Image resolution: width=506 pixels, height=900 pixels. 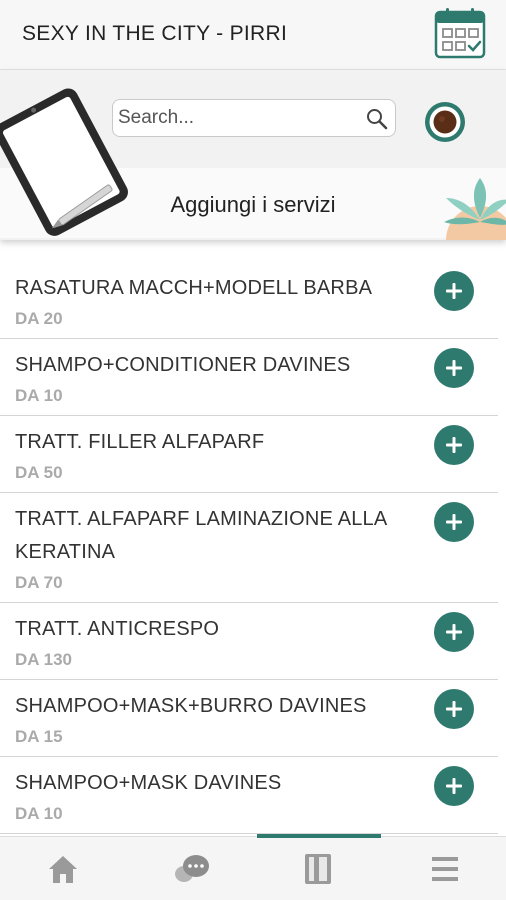 What do you see at coordinates (318, 869) in the screenshot?
I see `notebook-icon` at bounding box center [318, 869].